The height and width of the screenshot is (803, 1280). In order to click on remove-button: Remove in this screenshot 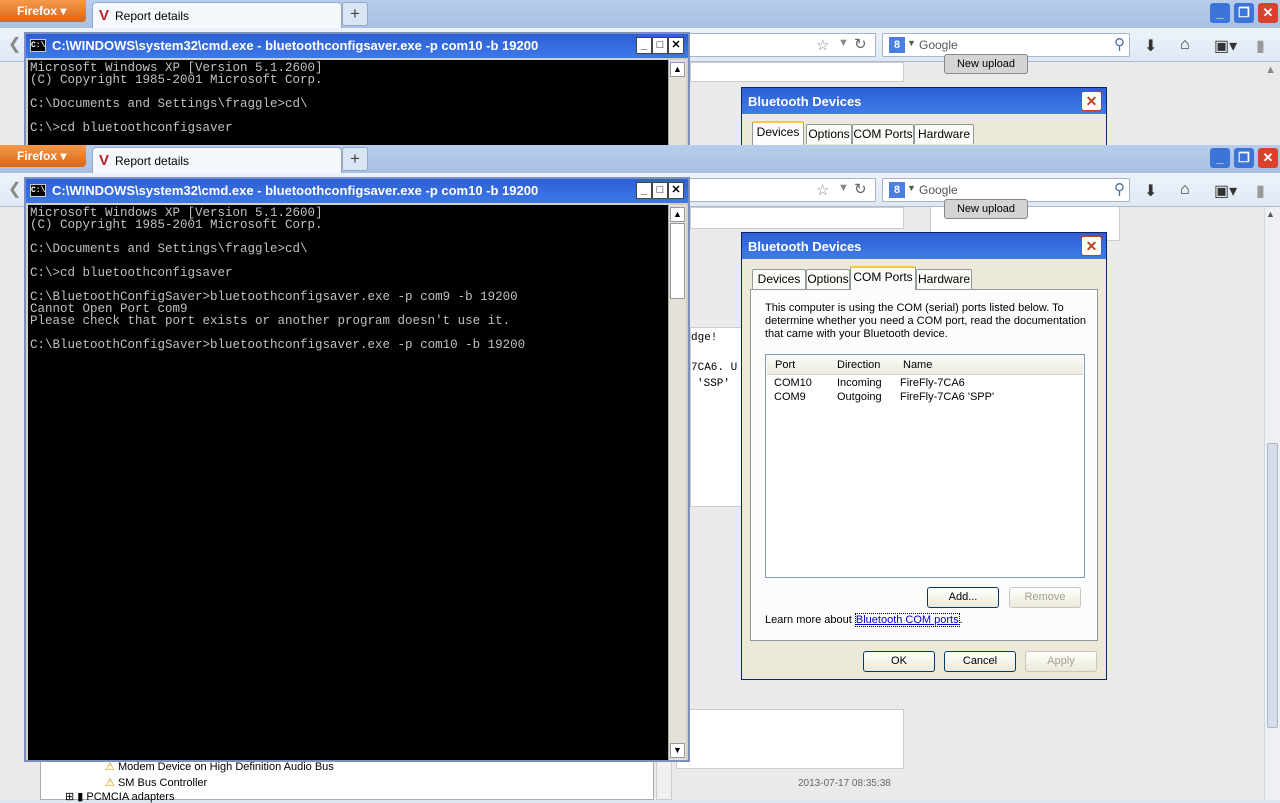, I will do `click(1045, 597)`.